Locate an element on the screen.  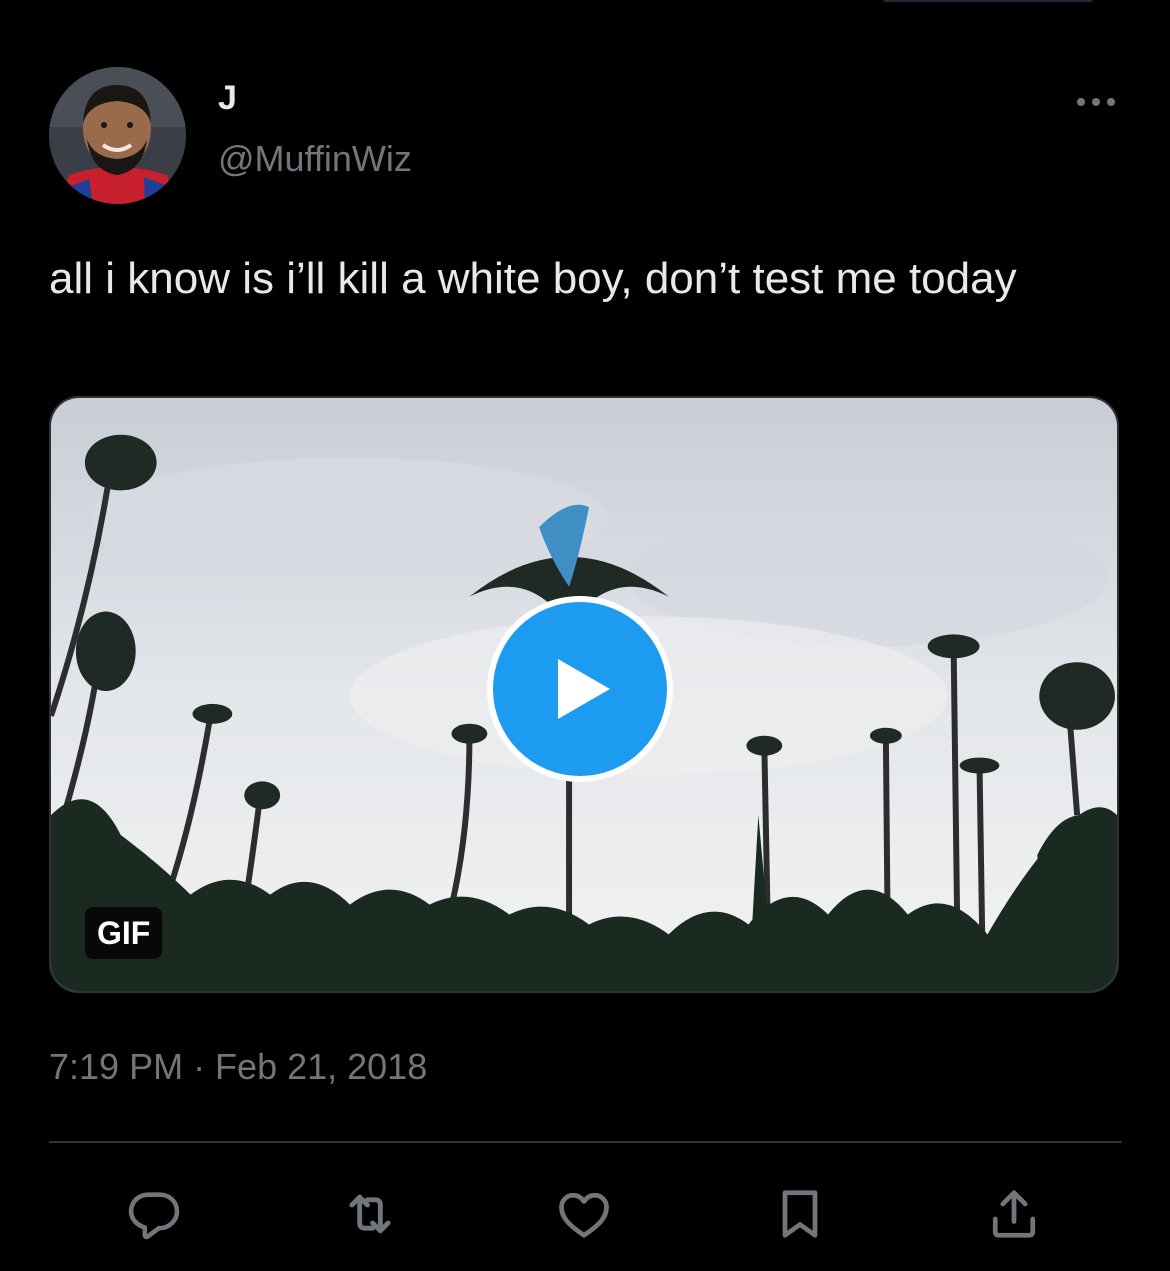
reply-icon is located at coordinates (154, 1216).